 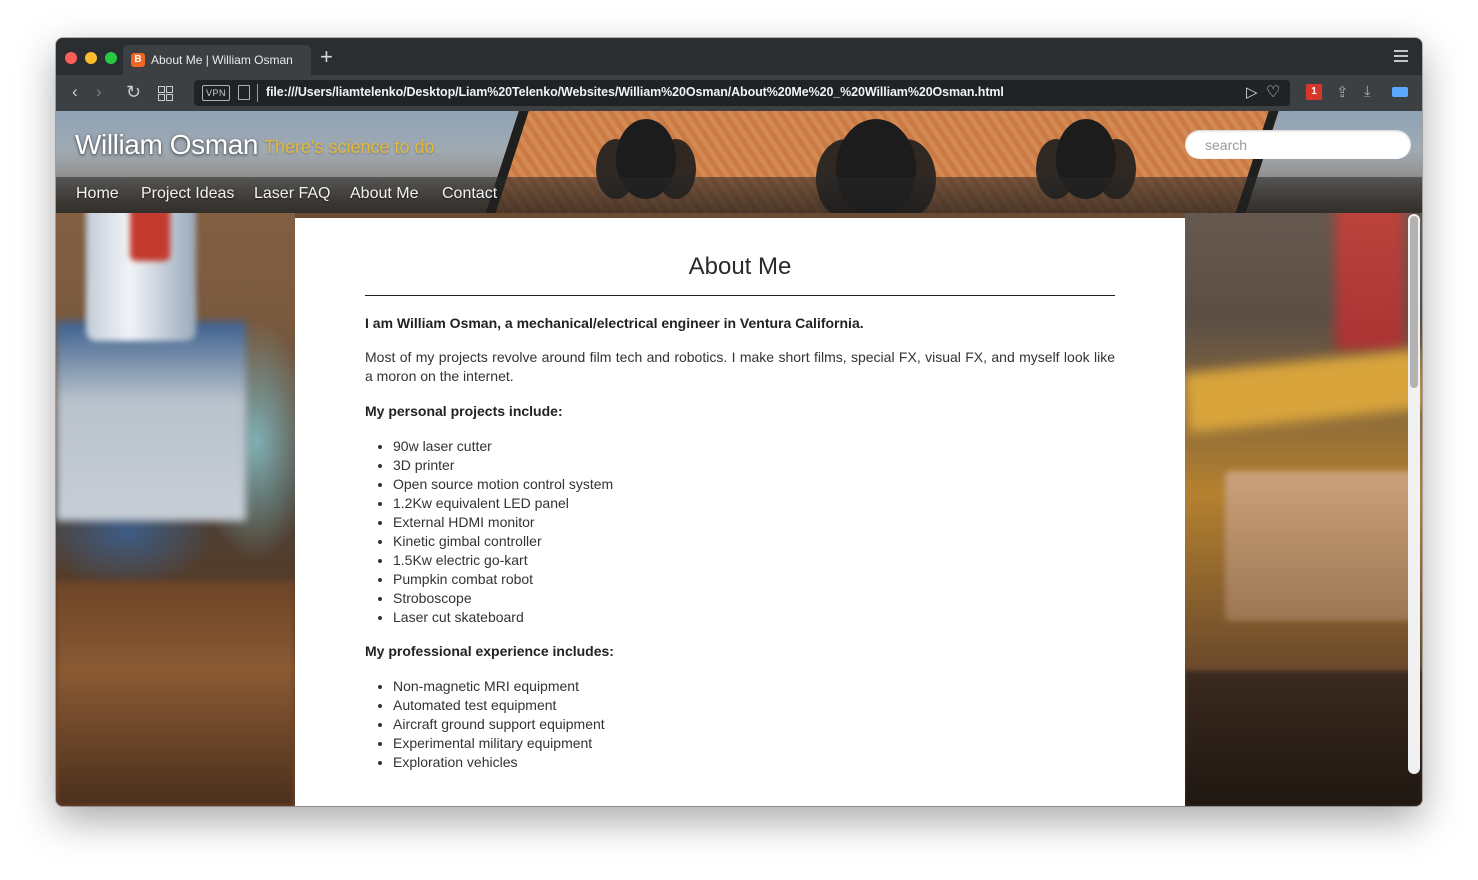 What do you see at coordinates (99, 92) in the screenshot?
I see `forward-button: ›` at bounding box center [99, 92].